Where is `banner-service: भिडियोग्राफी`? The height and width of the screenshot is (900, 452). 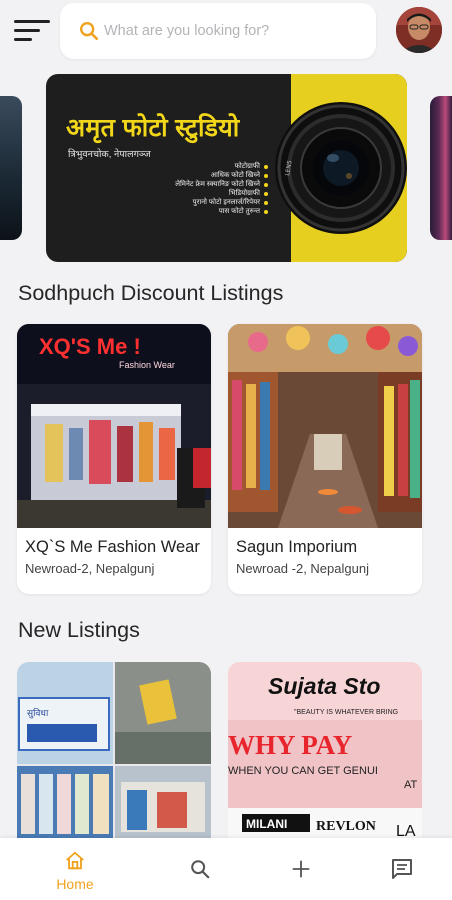
banner-service: भिडियोग्राफी is located at coordinates (209, 193).